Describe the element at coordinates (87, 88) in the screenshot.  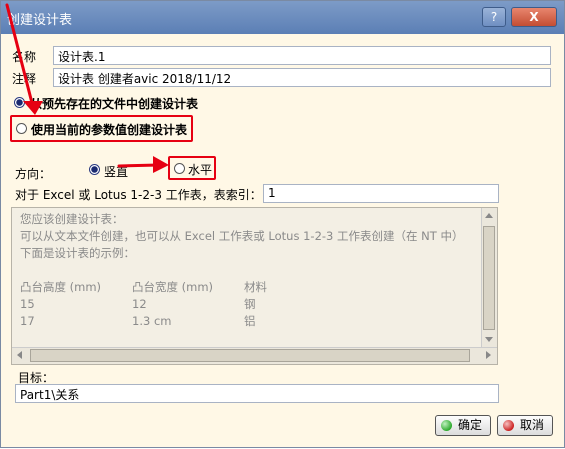
I see `annotation-arrows` at that location.